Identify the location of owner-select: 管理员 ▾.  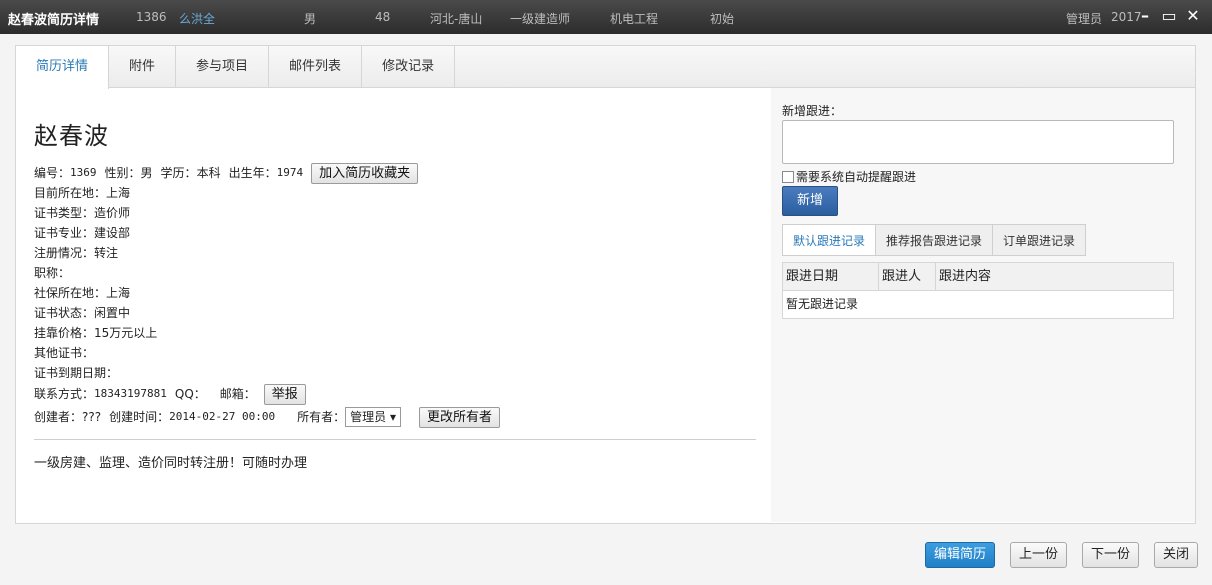
(373, 417).